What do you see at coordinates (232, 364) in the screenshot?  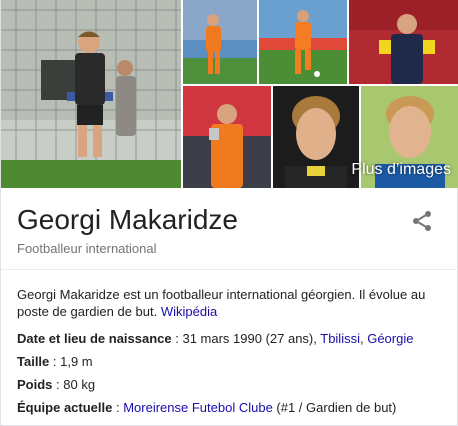 I see `fact-height: Taille : 1,9 m` at bounding box center [232, 364].